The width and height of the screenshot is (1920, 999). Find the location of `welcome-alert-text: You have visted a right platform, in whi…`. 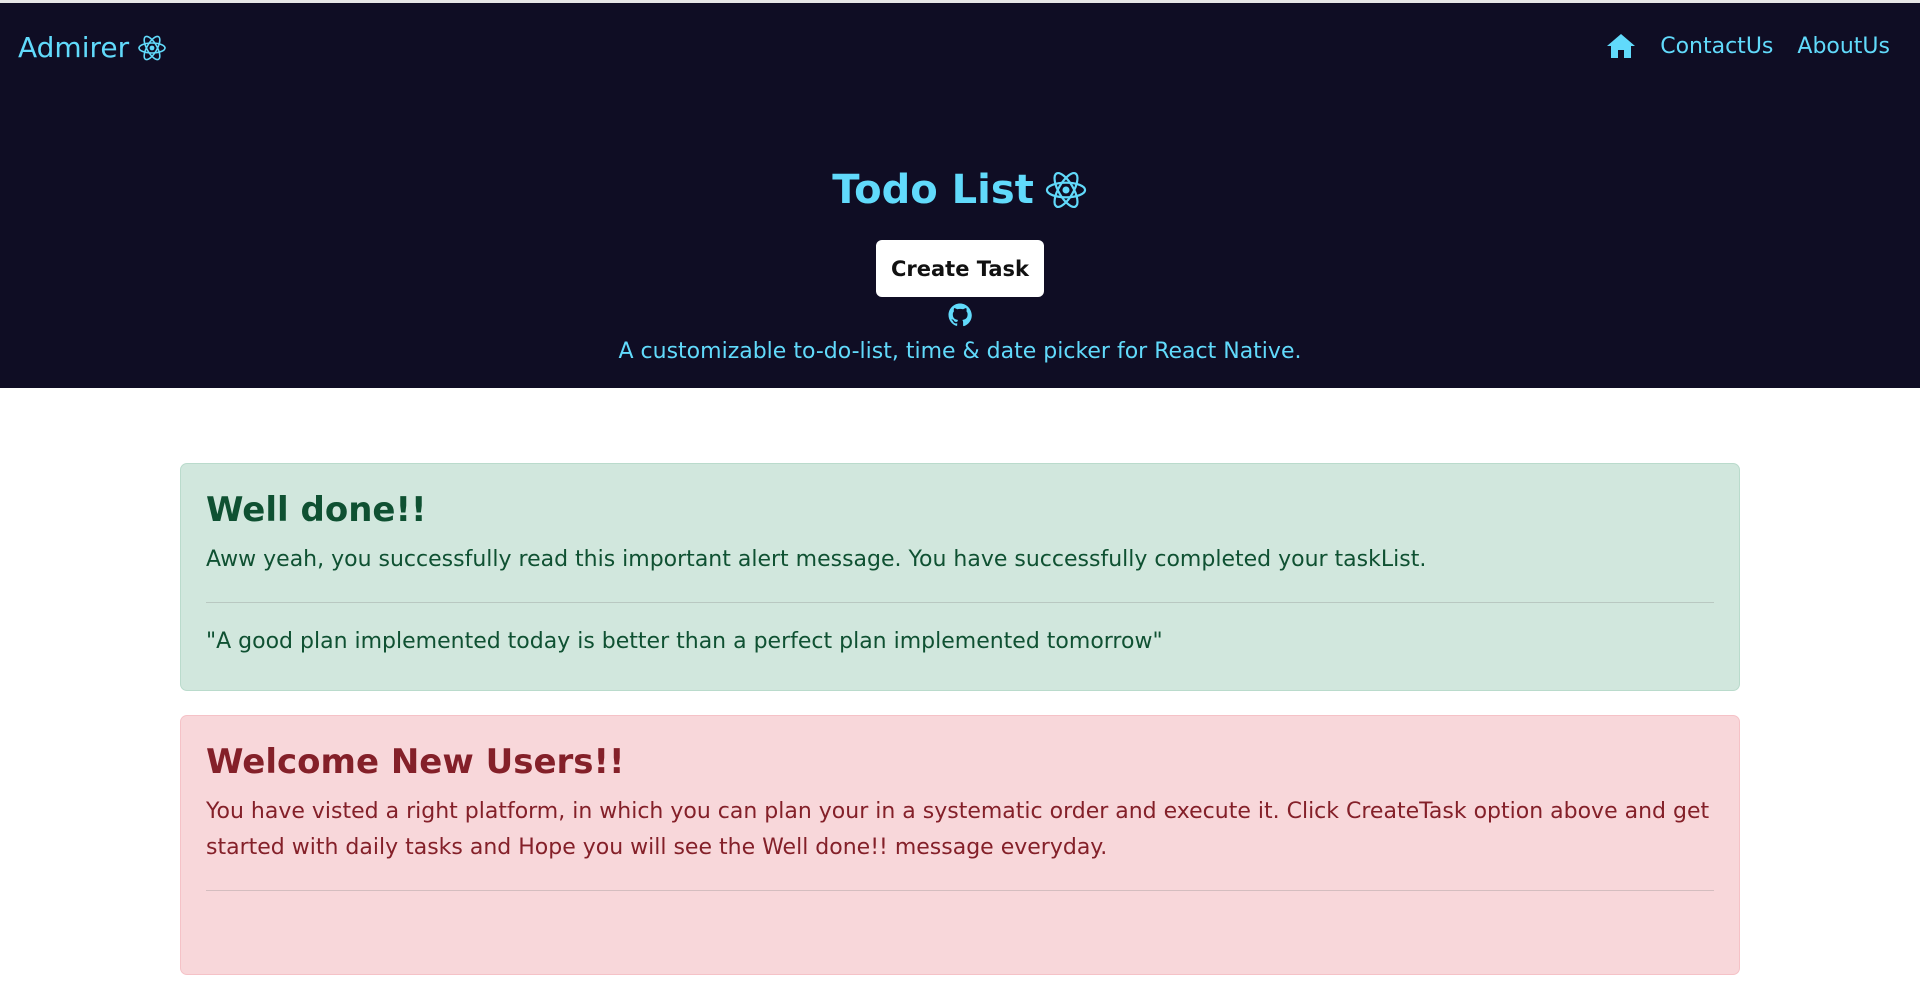

welcome-alert-text: You have visted a right platform, in whi… is located at coordinates (958, 829).